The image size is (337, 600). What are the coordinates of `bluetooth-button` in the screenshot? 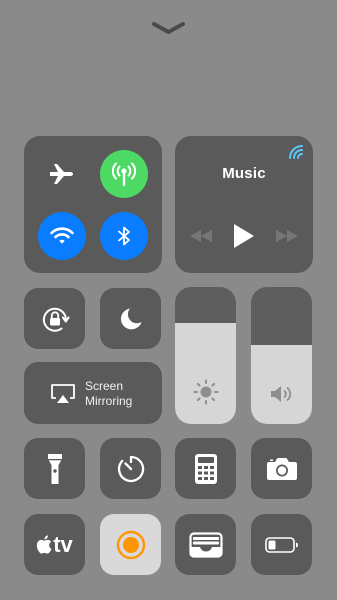 It's located at (124, 236).